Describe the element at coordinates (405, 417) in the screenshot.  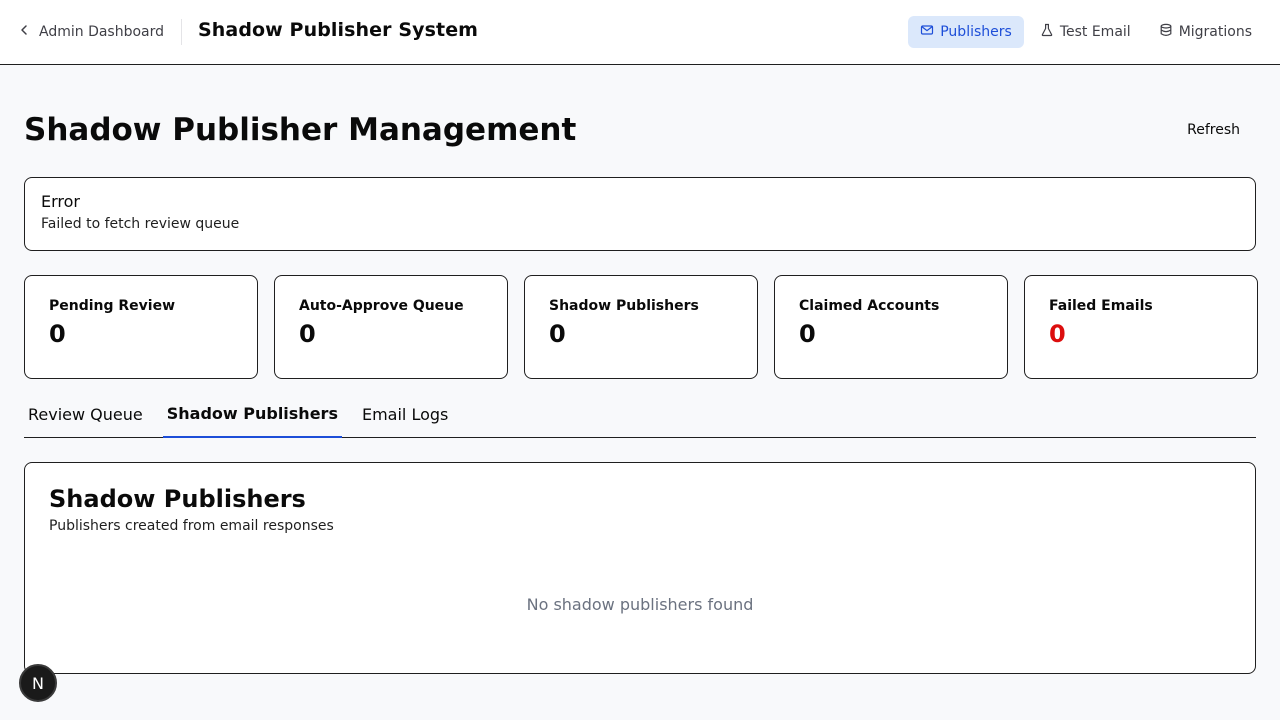
I see `tab-email-logs: Email Logs` at that location.